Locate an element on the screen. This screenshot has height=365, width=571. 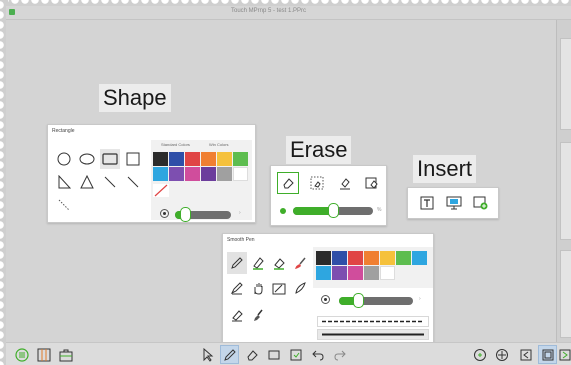
stamp-brush-icon is located at coordinates (258, 315).